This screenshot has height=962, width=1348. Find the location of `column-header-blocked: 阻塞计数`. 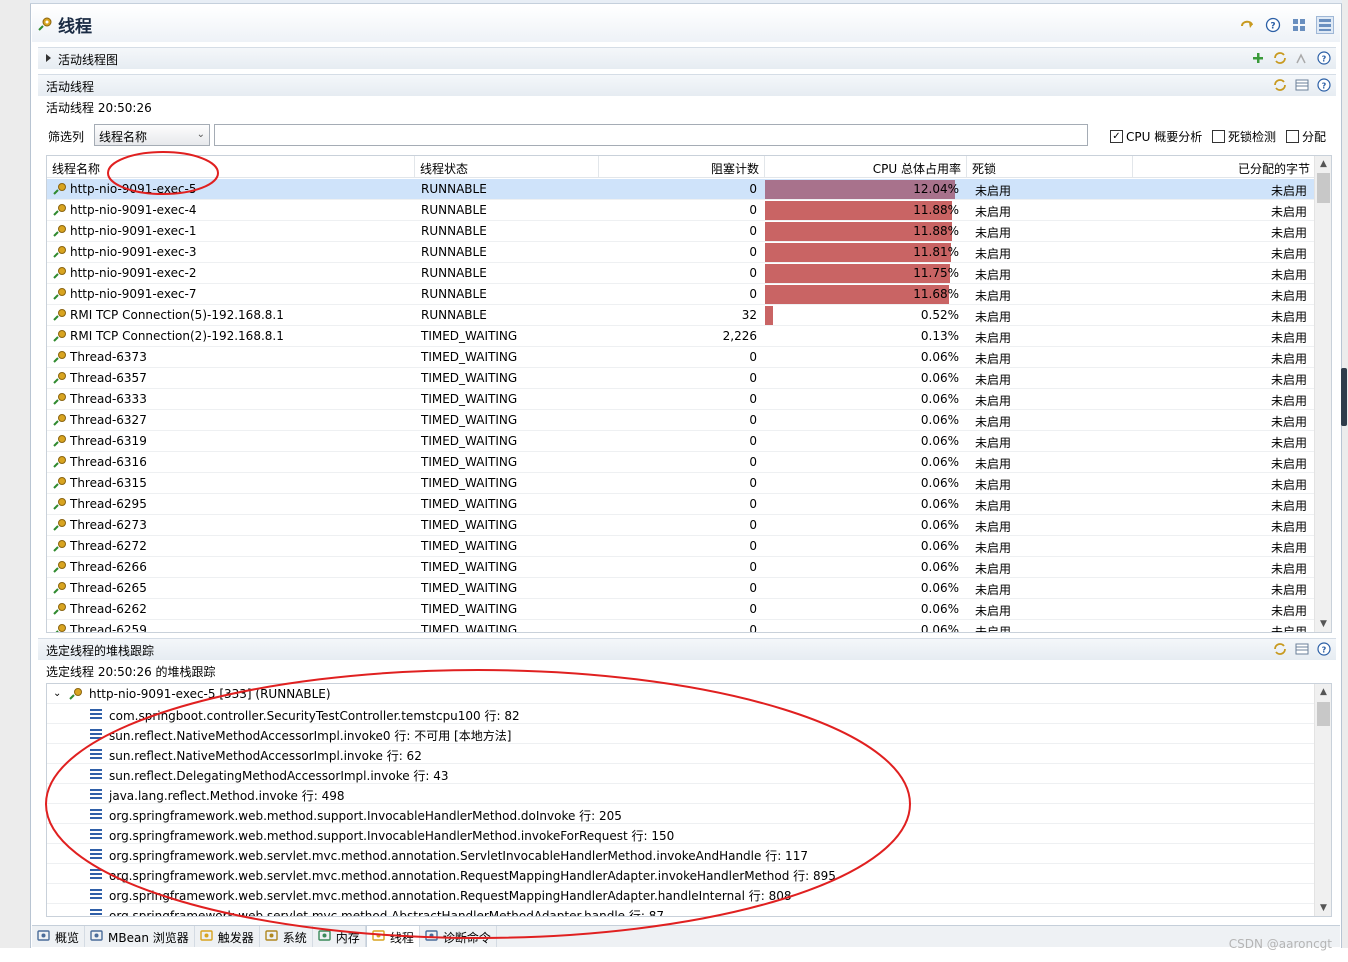

column-header-blocked: 阻塞计数 is located at coordinates (682, 167).